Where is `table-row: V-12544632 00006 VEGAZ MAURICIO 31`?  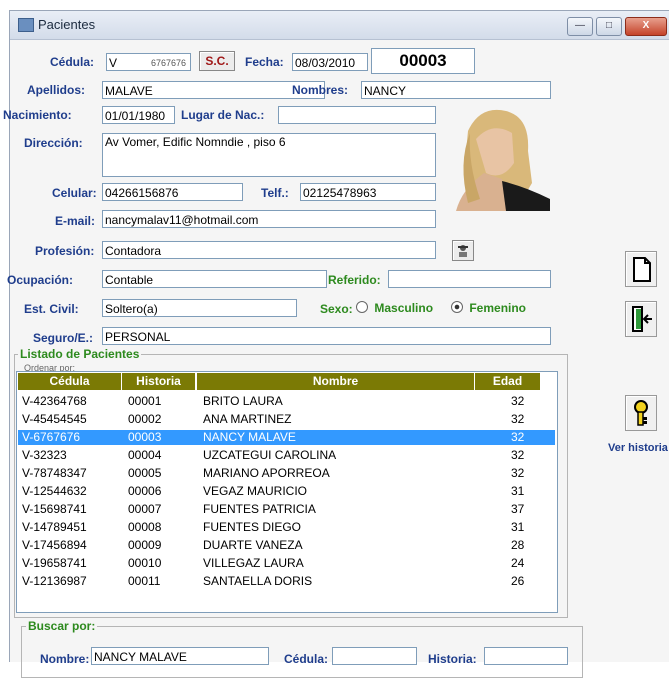 table-row: V-12544632 00006 VEGAZ MAURICIO 31 is located at coordinates (286, 491).